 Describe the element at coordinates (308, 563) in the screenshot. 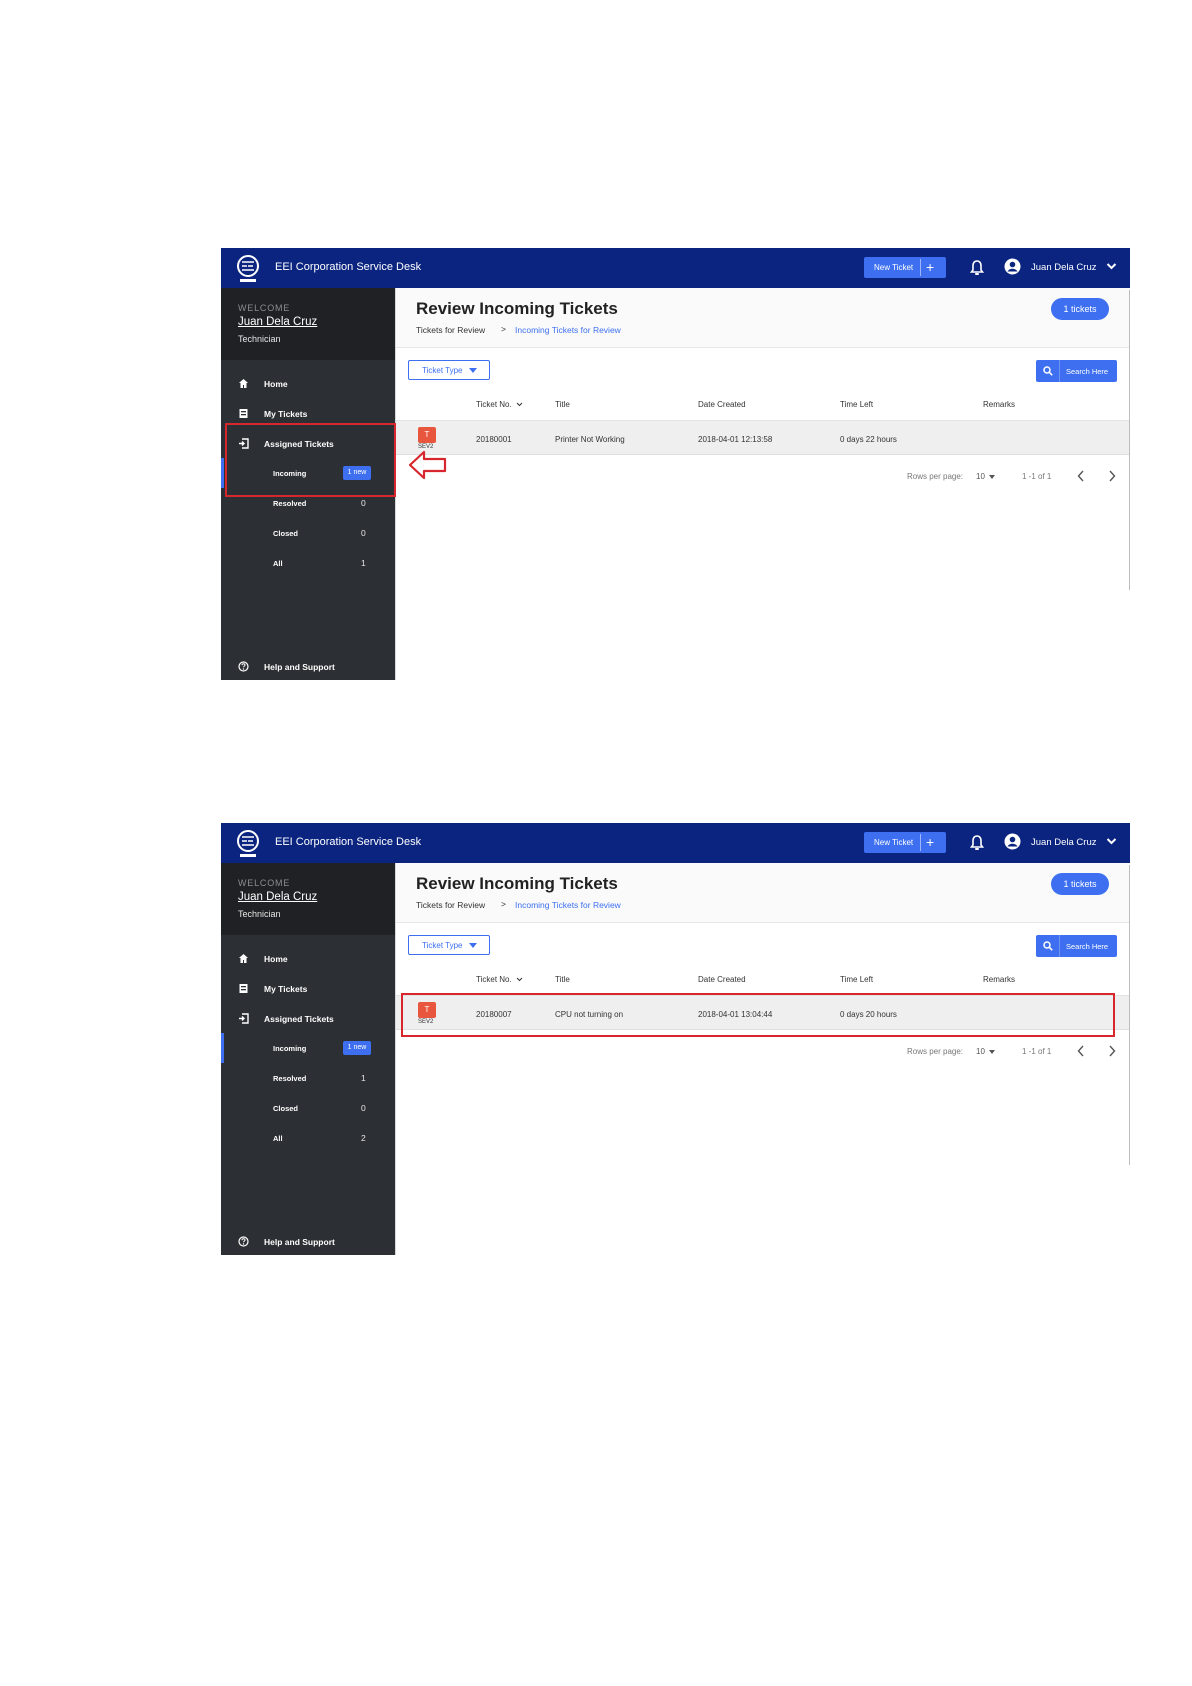

I see `sidebar-subitem-all: All 1` at that location.